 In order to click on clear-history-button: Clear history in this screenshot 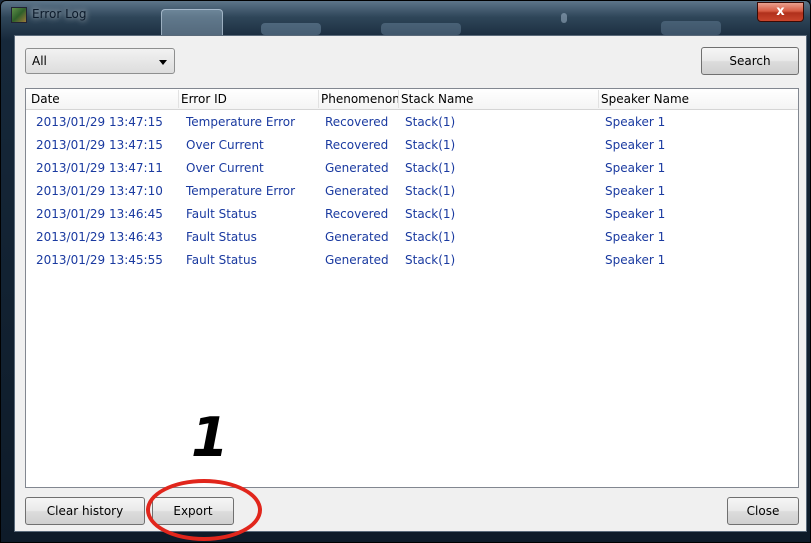, I will do `click(85, 511)`.